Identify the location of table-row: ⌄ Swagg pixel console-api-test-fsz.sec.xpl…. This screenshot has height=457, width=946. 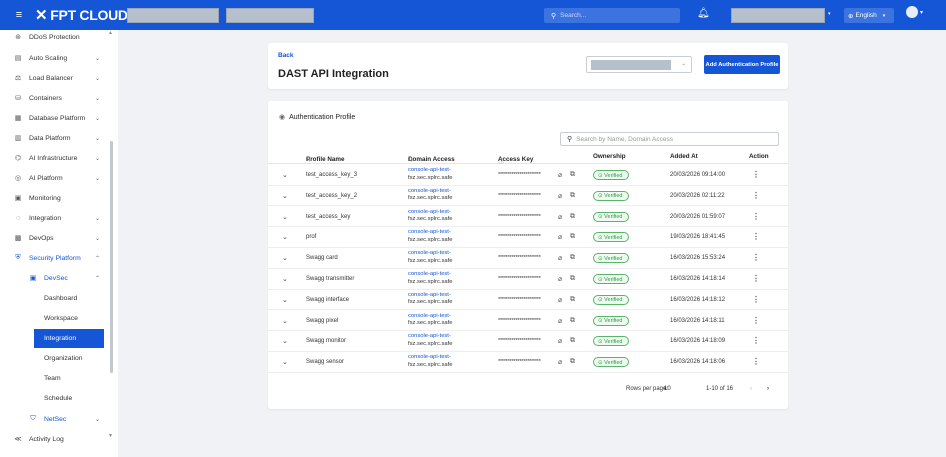
(528, 321).